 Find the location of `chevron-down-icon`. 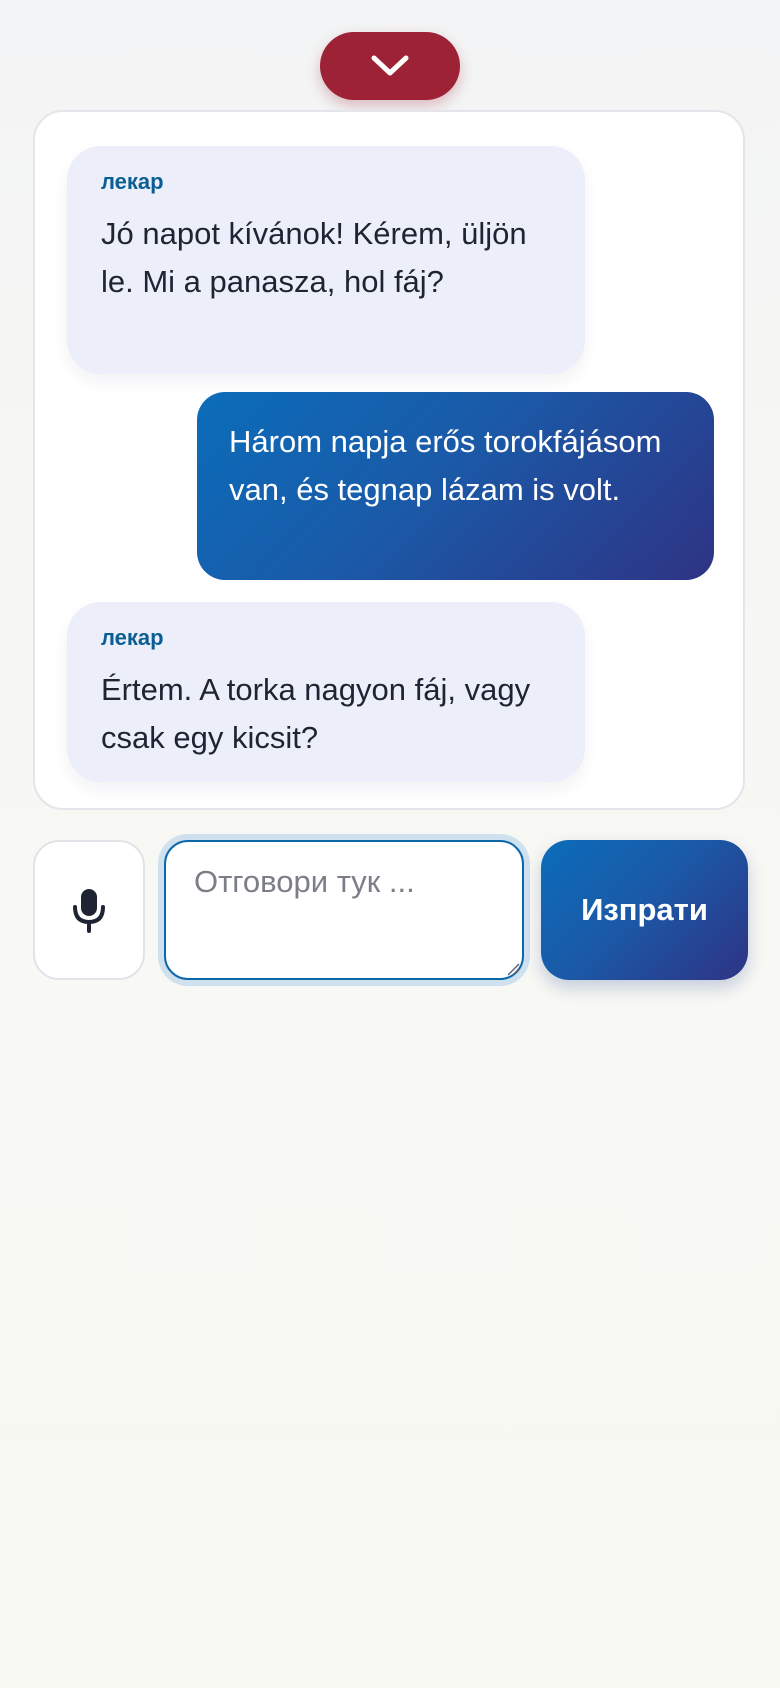

chevron-down-icon is located at coordinates (390, 65).